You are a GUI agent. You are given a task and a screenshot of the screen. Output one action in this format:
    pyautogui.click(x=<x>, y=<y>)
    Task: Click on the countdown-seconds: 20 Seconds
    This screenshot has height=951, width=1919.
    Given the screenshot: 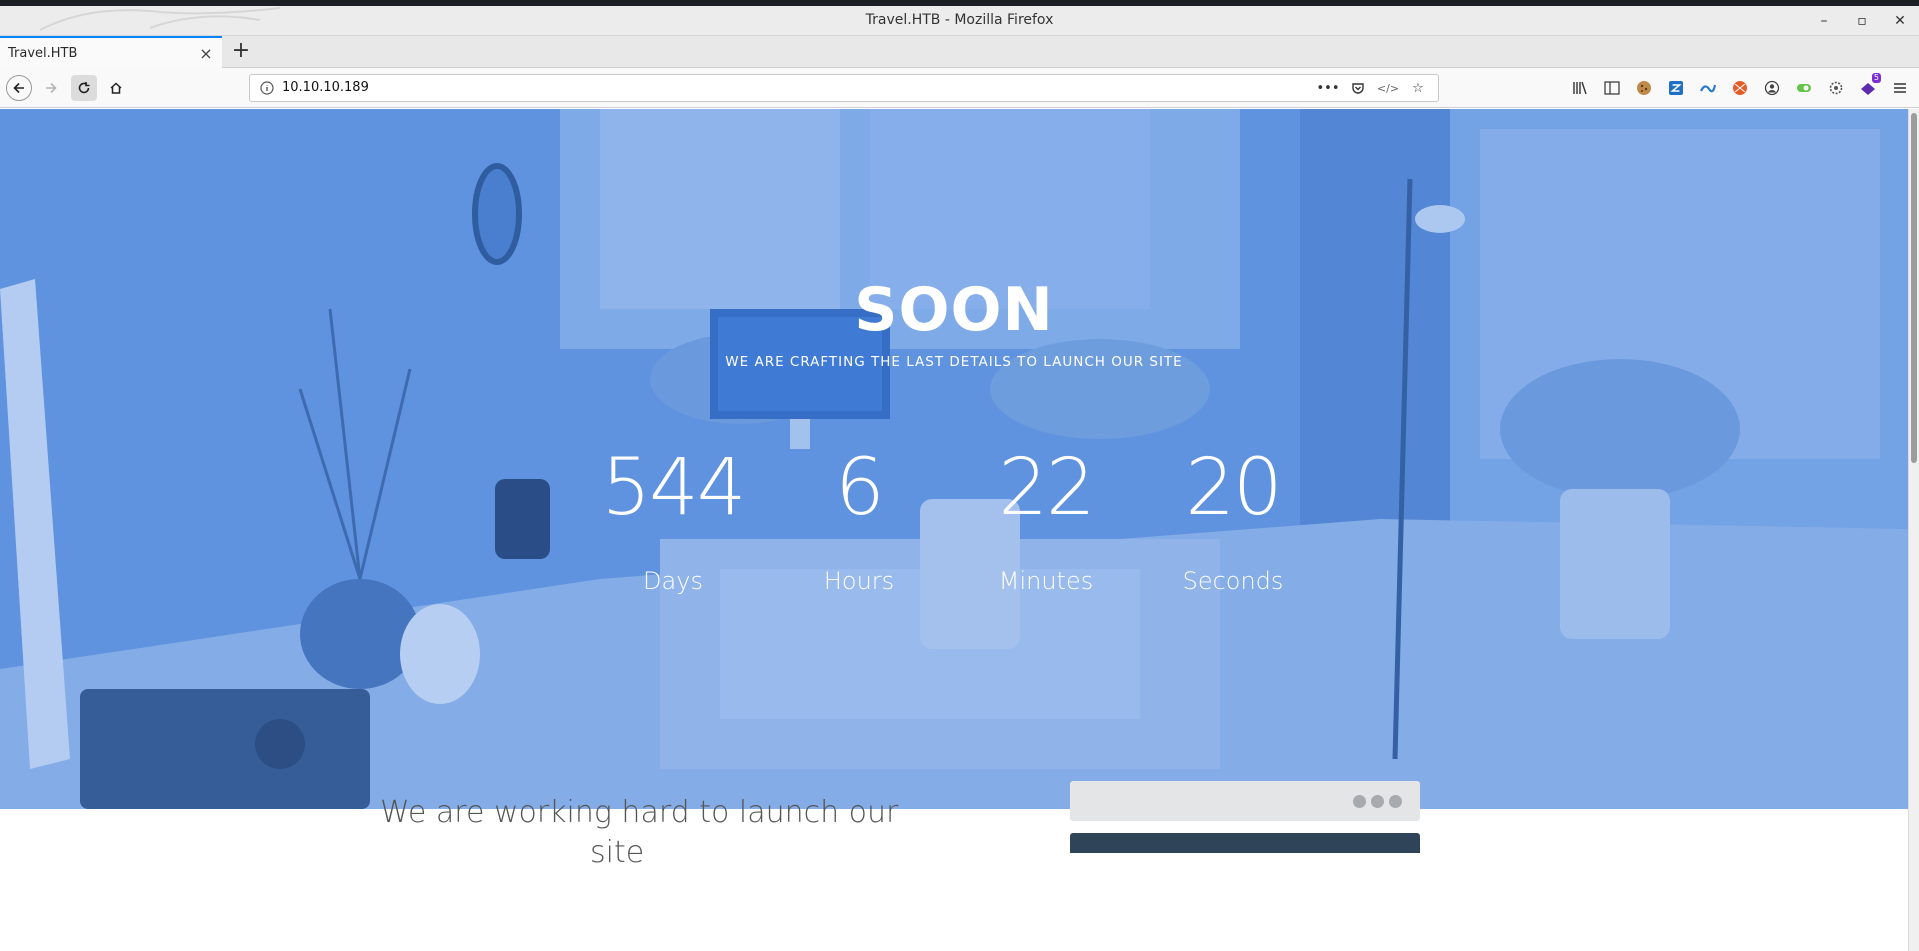 What is the action you would take?
    pyautogui.click(x=1233, y=522)
    